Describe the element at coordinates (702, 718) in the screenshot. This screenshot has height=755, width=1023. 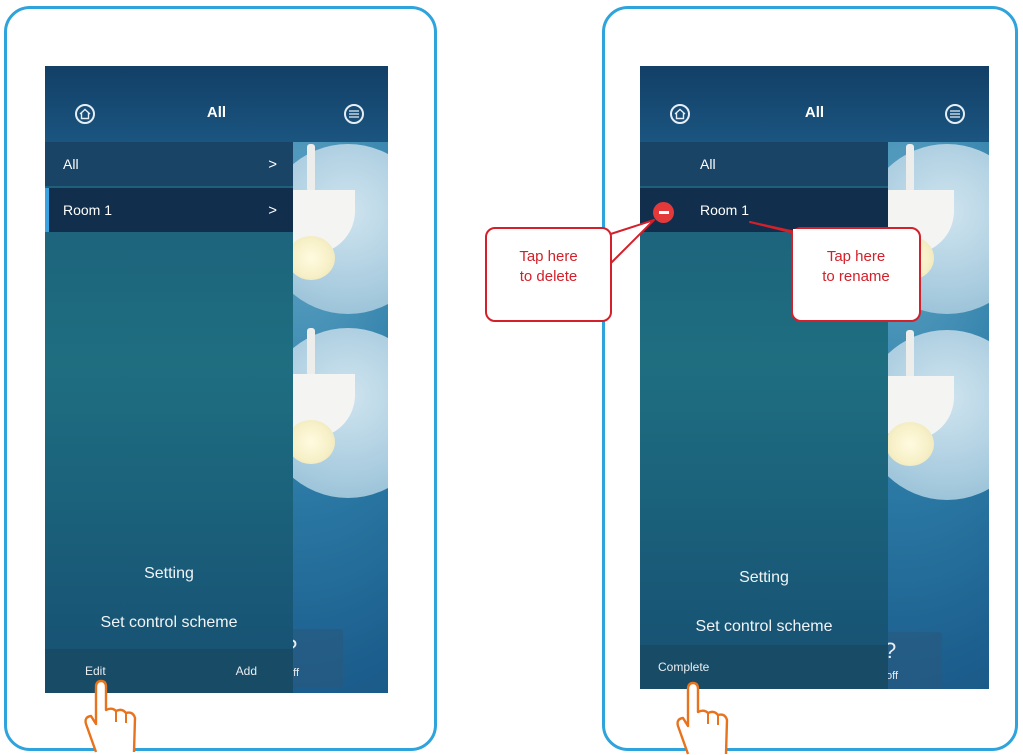
I see `pointing-hand-icon` at that location.